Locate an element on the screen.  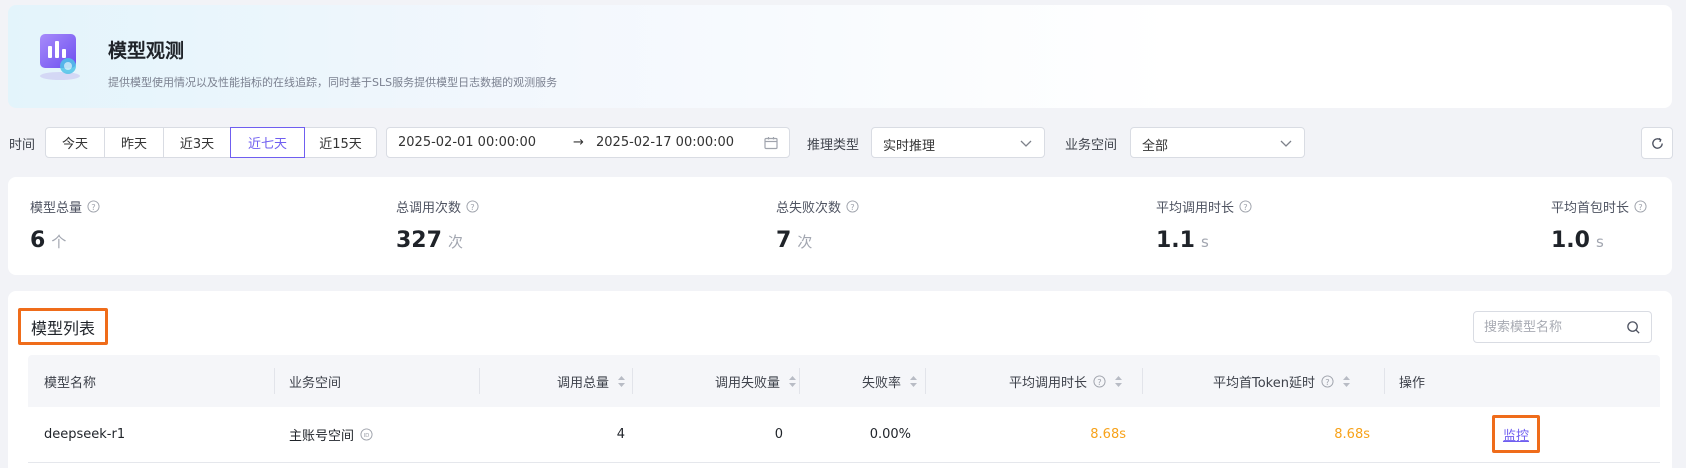
cell-failure-rate: 0.00% is located at coordinates (890, 434).